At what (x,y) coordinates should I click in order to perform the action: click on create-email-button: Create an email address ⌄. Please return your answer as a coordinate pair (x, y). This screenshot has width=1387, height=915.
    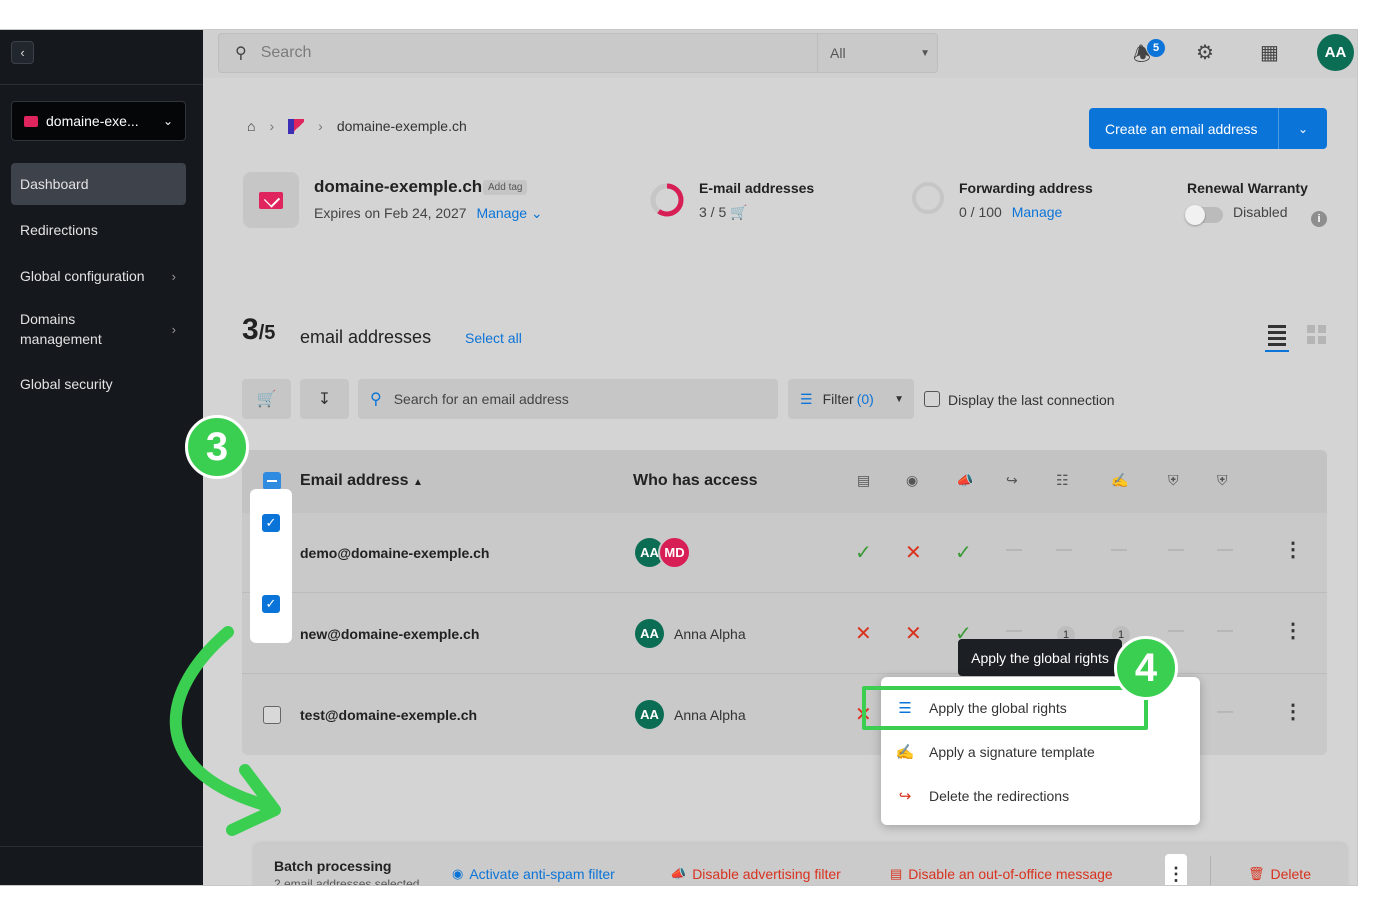
    Looking at the image, I should click on (1208, 128).